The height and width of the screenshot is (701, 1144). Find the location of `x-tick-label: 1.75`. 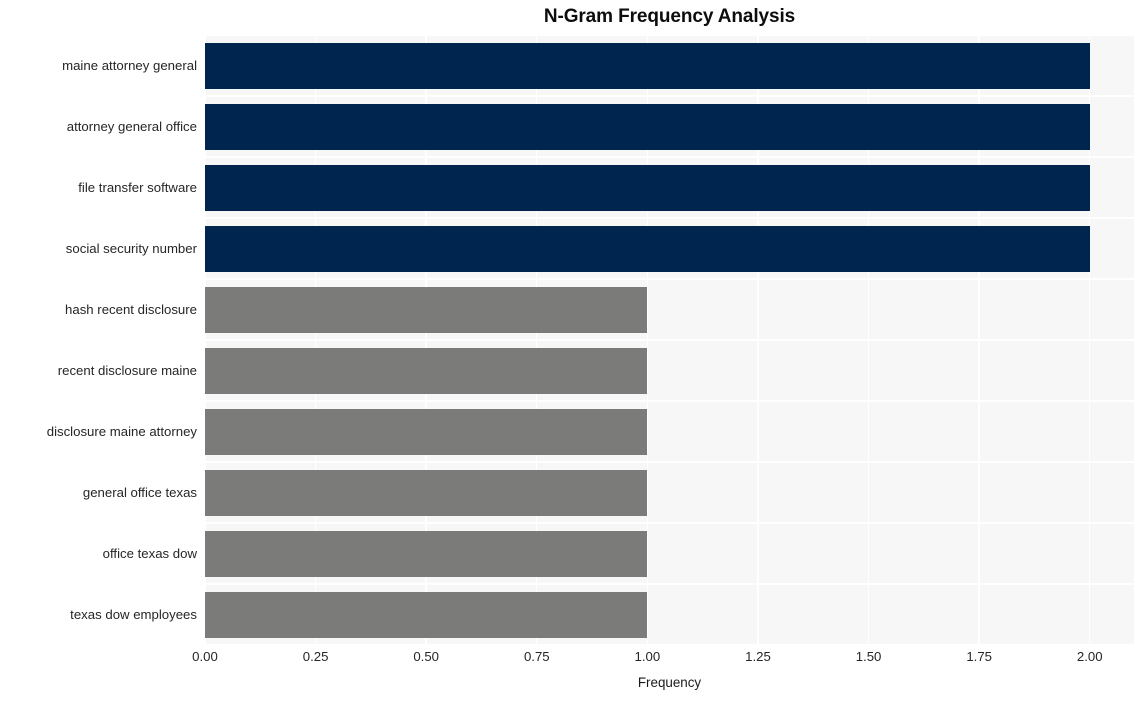

x-tick-label: 1.75 is located at coordinates (979, 656).